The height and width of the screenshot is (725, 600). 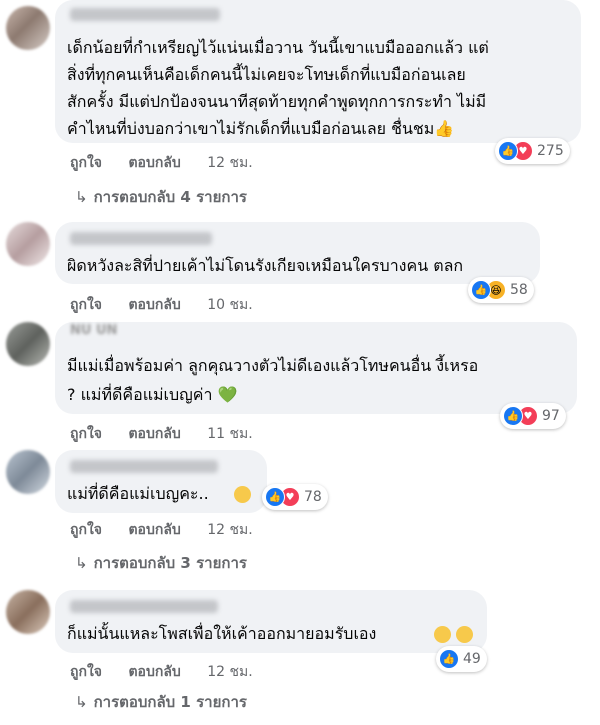 What do you see at coordinates (138, 493) in the screenshot?
I see `comment-text-line: แม่ที่ดีคือแม่เบญคะ..` at bounding box center [138, 493].